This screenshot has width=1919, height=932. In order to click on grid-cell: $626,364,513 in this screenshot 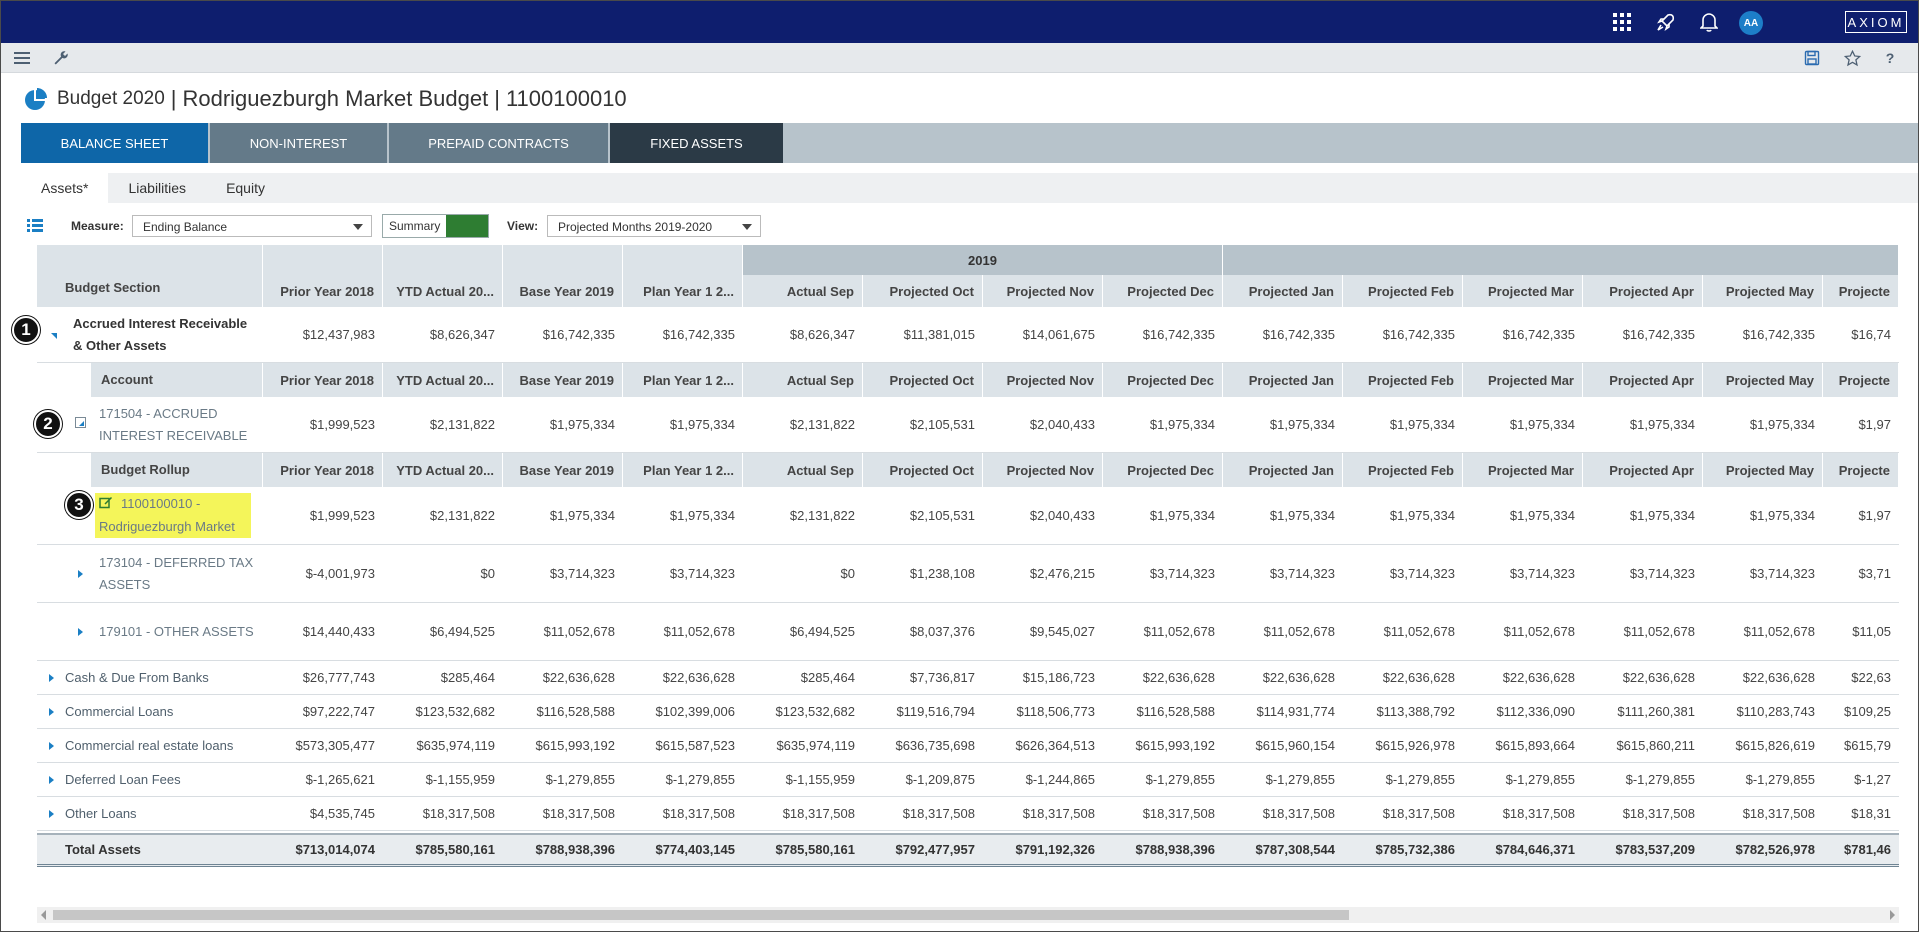, I will do `click(1043, 745)`.